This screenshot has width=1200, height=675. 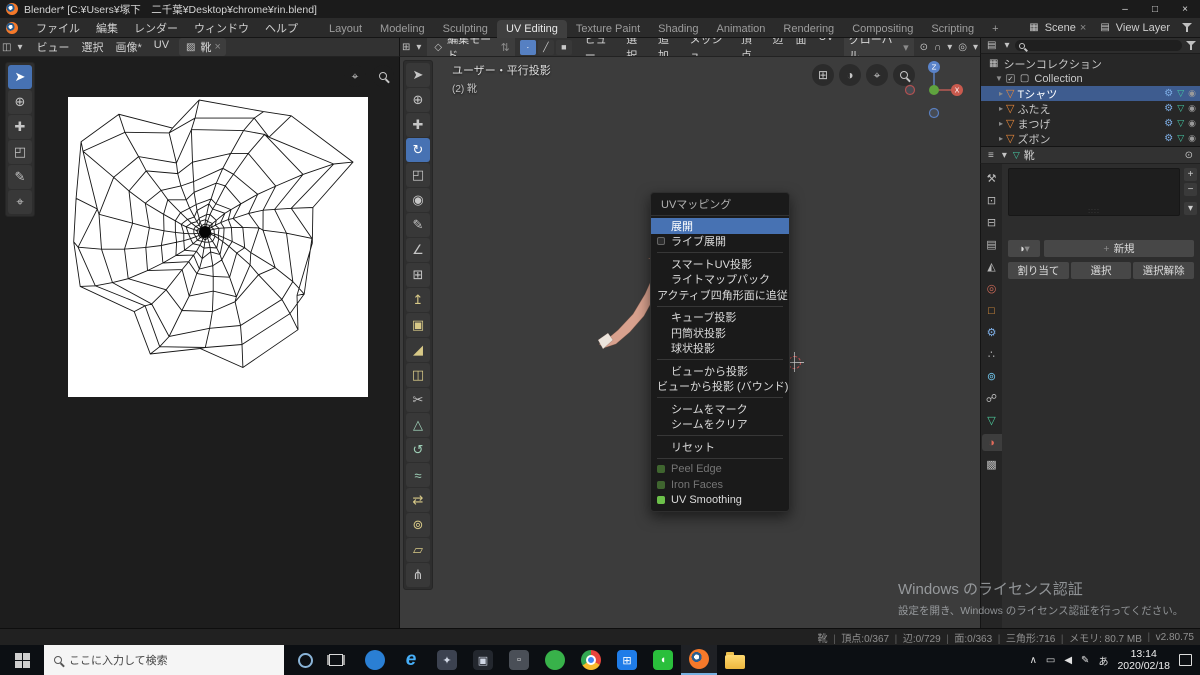 What do you see at coordinates (999, 78) in the screenshot?
I see `collection-disclosure-icon: ▼` at bounding box center [999, 78].